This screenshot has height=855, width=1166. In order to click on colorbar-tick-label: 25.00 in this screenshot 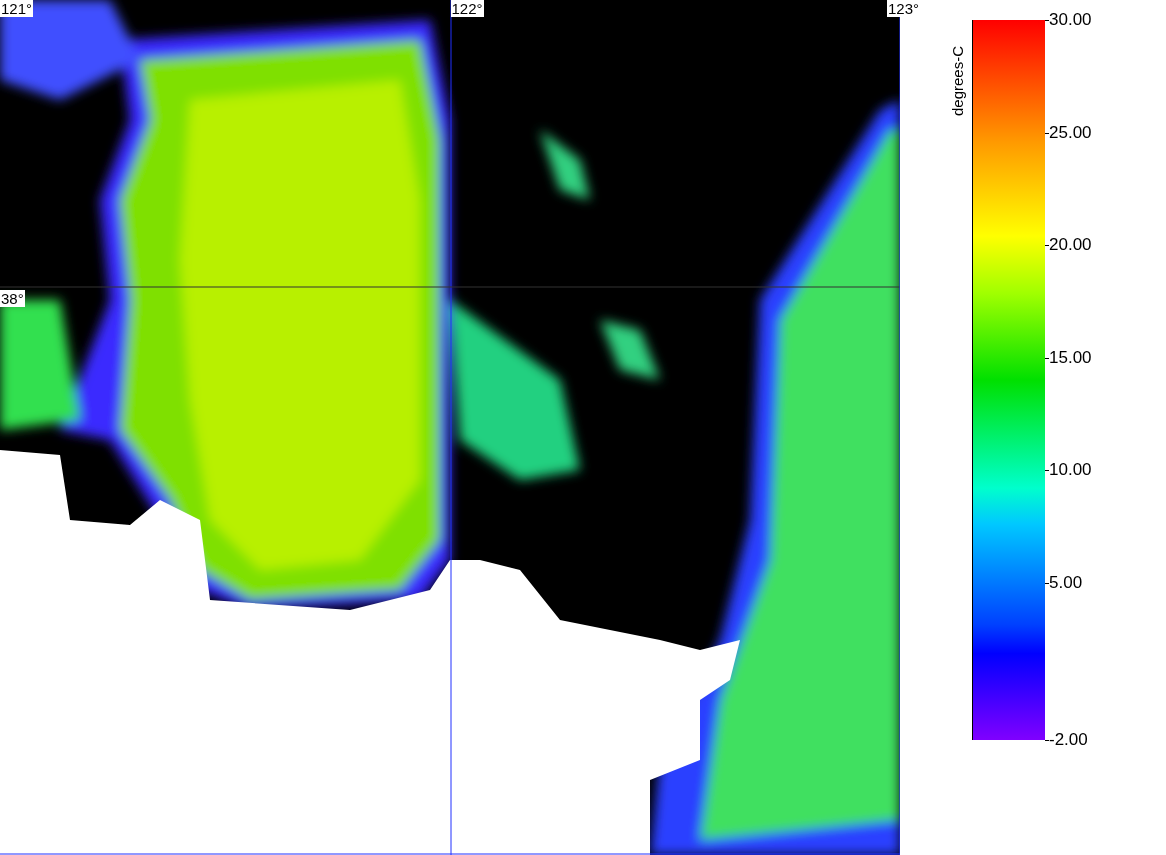, I will do `click(1068, 132)`.